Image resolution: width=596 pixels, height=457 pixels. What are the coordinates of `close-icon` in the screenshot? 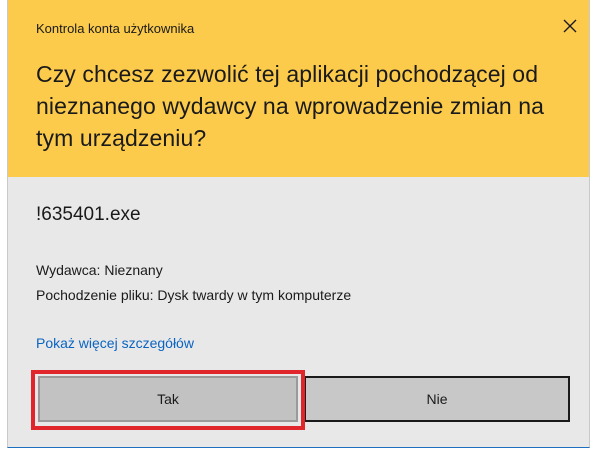 It's located at (570, 28).